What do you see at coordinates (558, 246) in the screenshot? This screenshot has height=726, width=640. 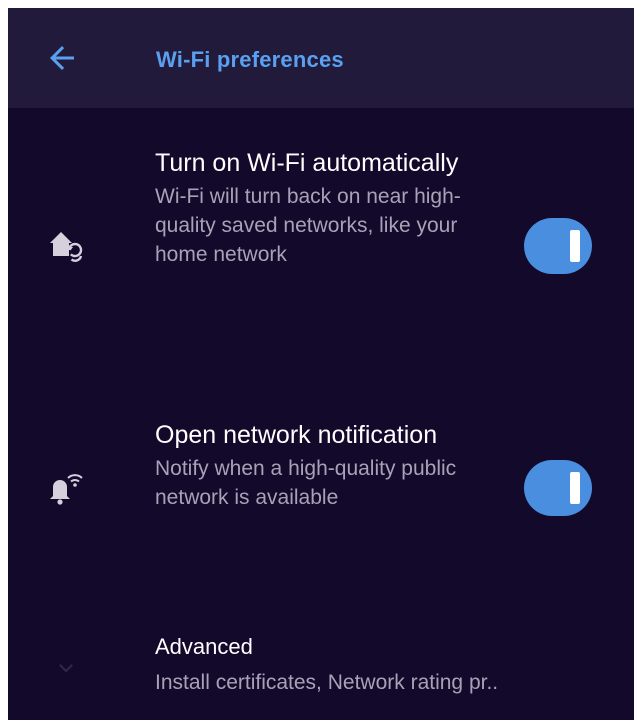 I see `auto-wifi-toggle` at bounding box center [558, 246].